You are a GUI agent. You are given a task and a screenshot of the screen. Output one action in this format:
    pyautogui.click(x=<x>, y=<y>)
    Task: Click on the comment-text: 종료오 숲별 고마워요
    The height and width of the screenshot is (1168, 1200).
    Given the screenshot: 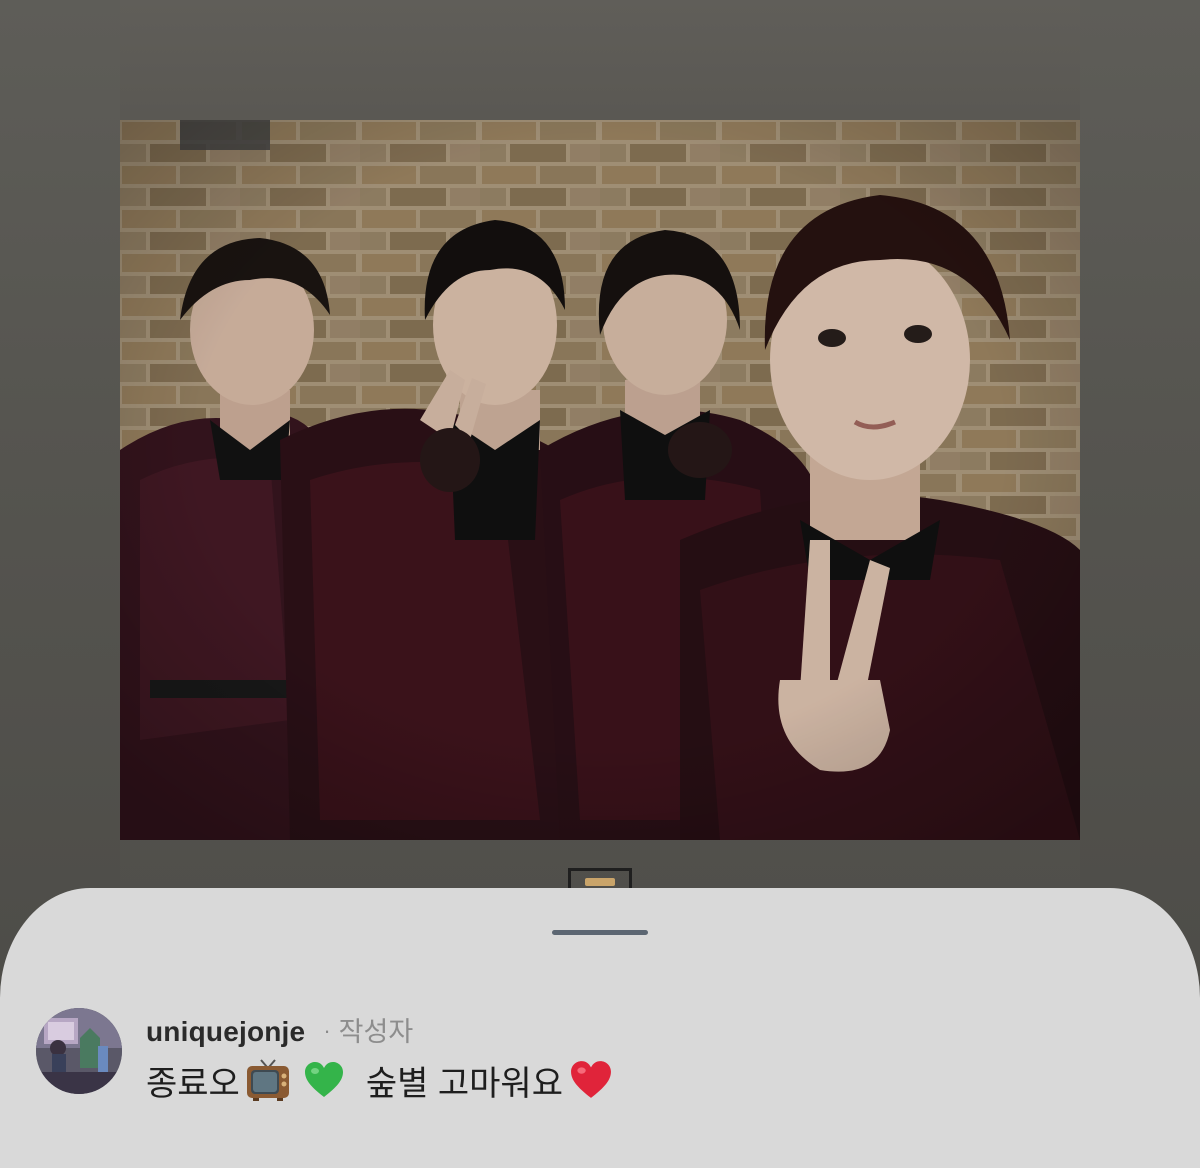 What is the action you would take?
    pyautogui.click(x=382, y=1080)
    